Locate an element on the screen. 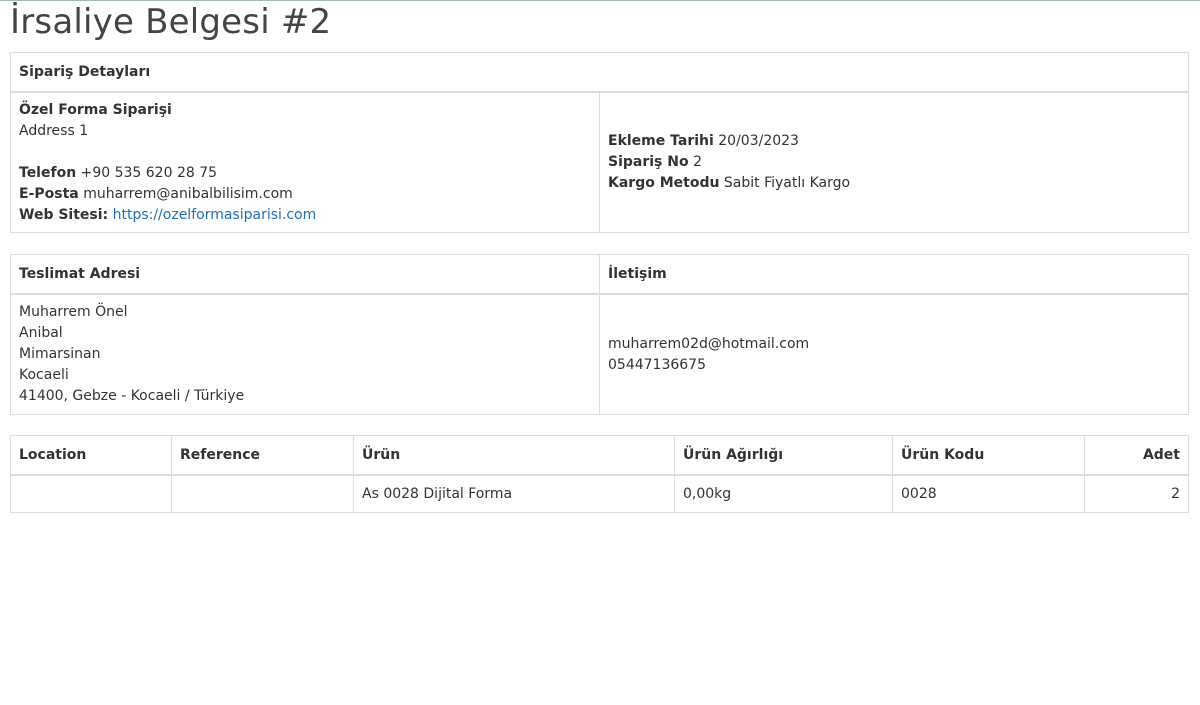 The width and height of the screenshot is (1200, 705). cell-location is located at coordinates (91, 493).